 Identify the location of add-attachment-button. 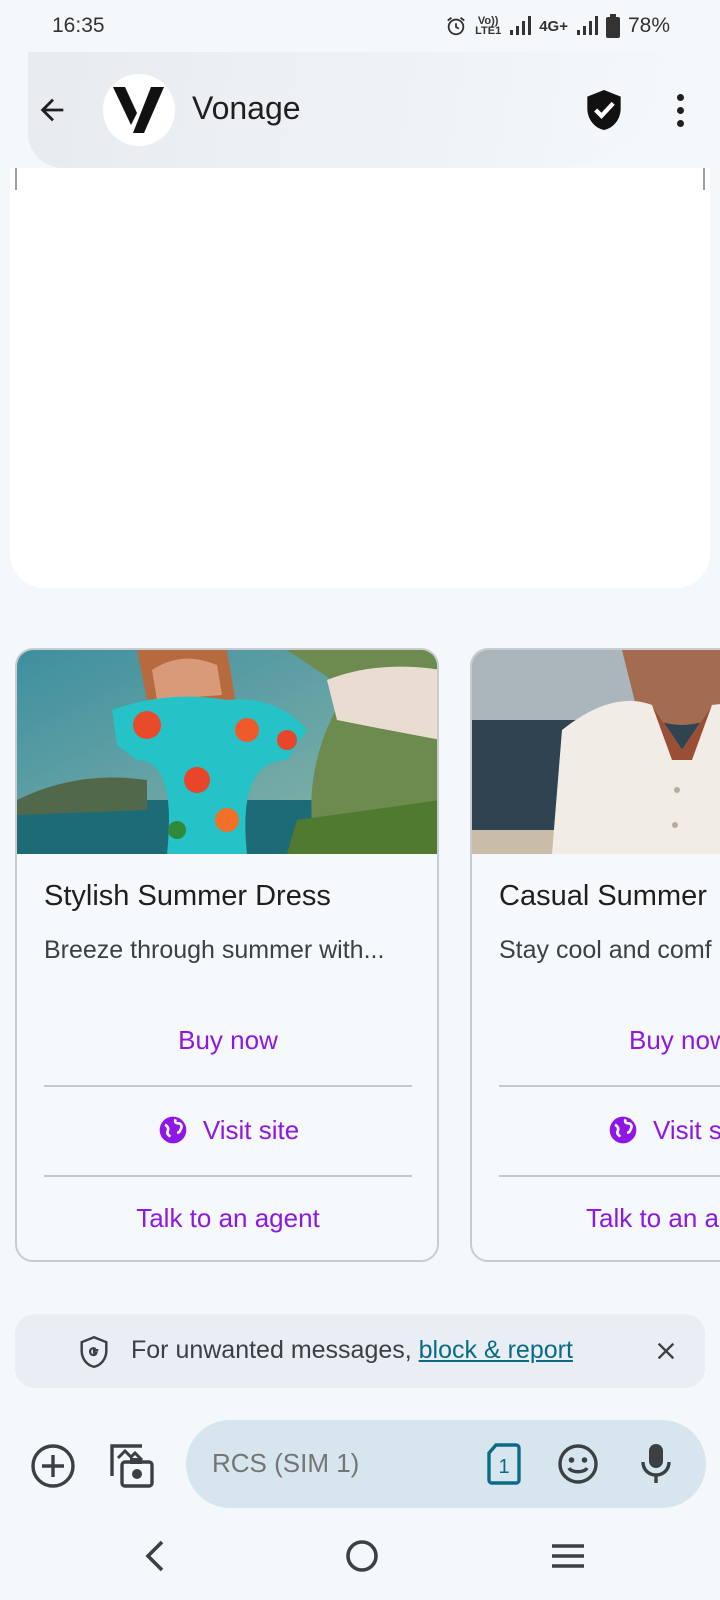
(53, 1466).